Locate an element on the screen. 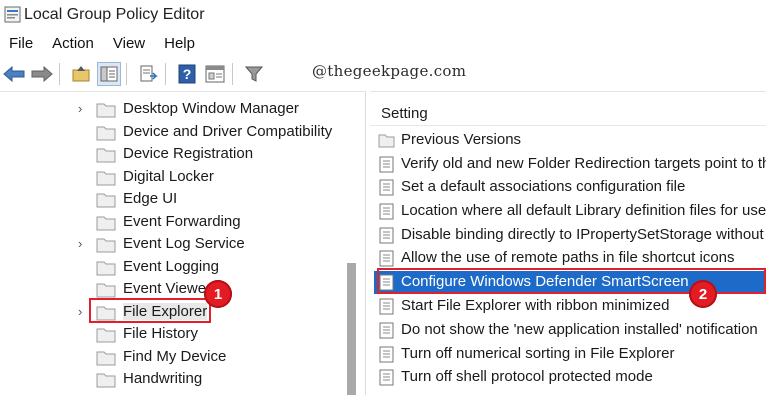 The image size is (766, 395). tree-item-device-registration: Device Registration is located at coordinates (173, 155).